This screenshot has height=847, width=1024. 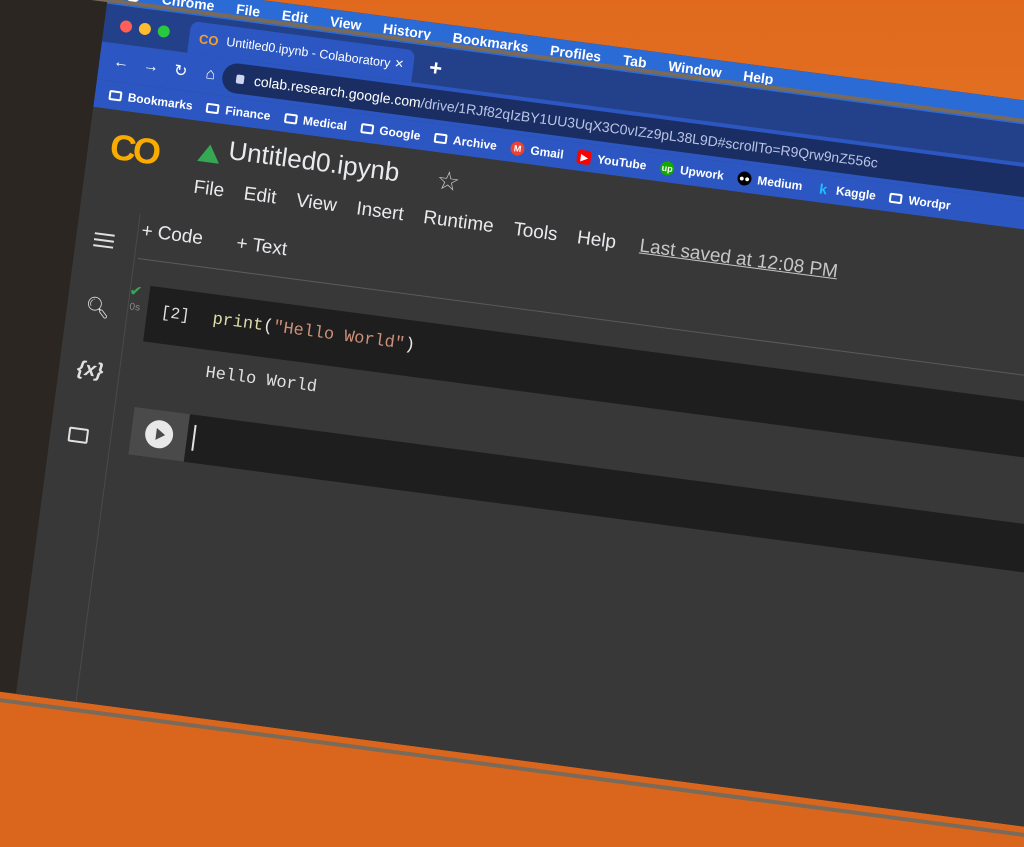 I want to click on colab-favicon-icon: CO, so click(x=209, y=39).